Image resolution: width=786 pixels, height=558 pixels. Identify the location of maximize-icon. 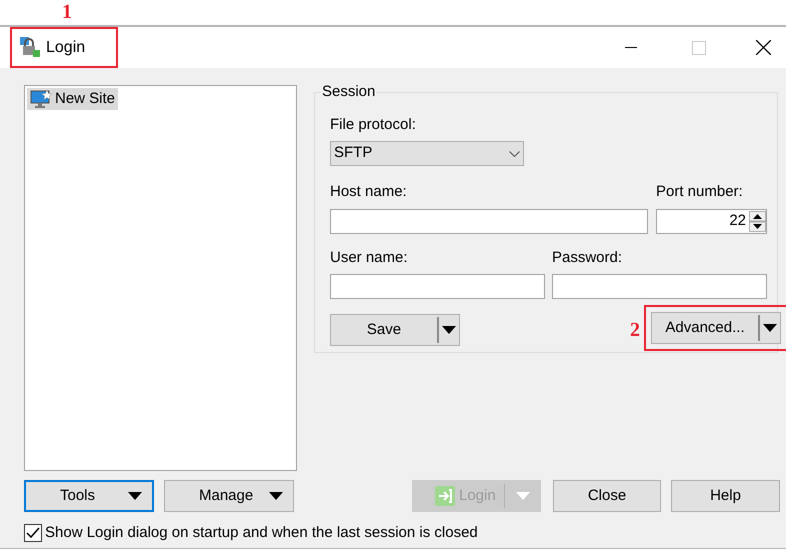
(699, 47).